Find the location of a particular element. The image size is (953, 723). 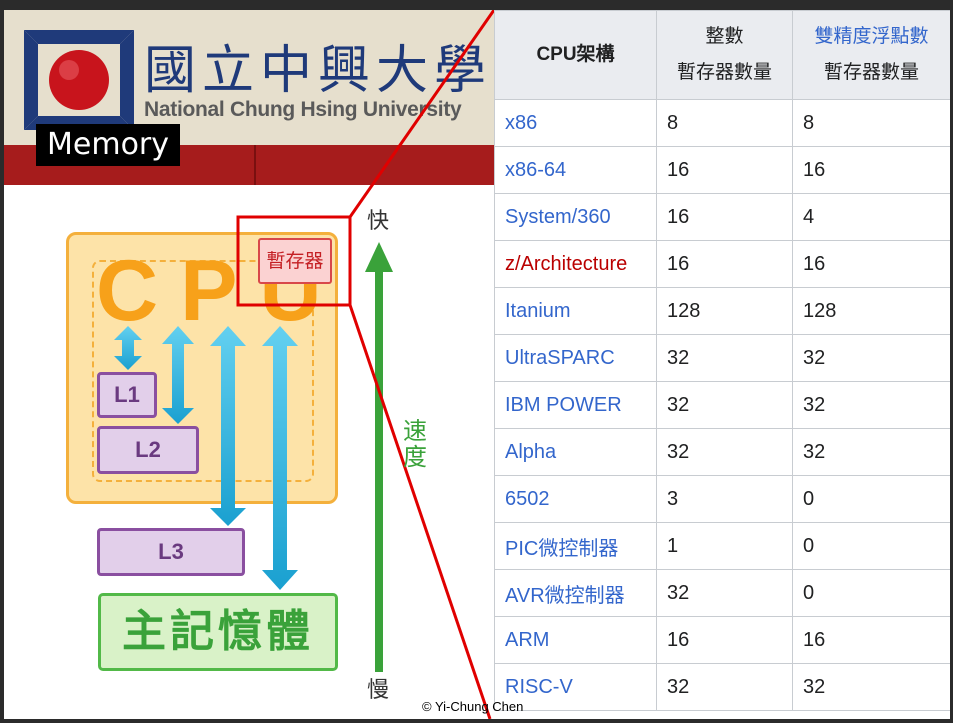

int-register-count: 8 is located at coordinates (724, 123).